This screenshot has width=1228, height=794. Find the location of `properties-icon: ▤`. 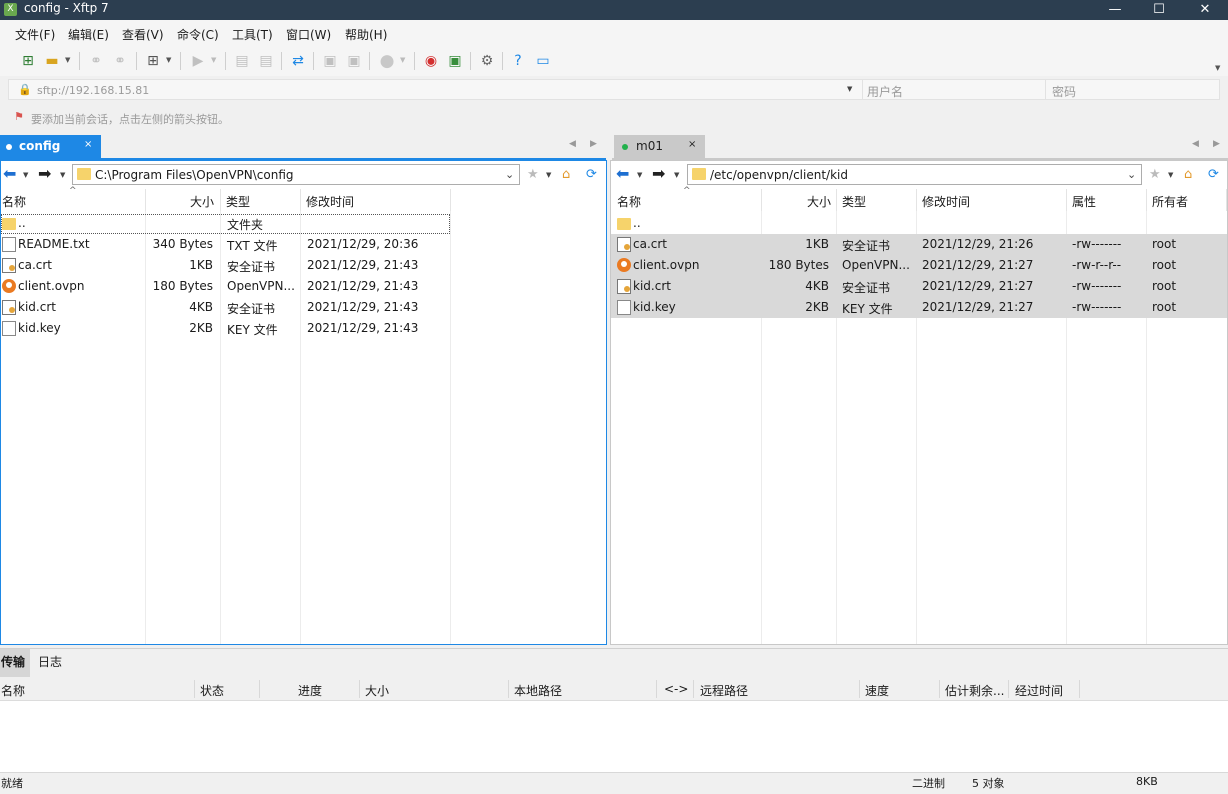

properties-icon: ▤ is located at coordinates (266, 61).